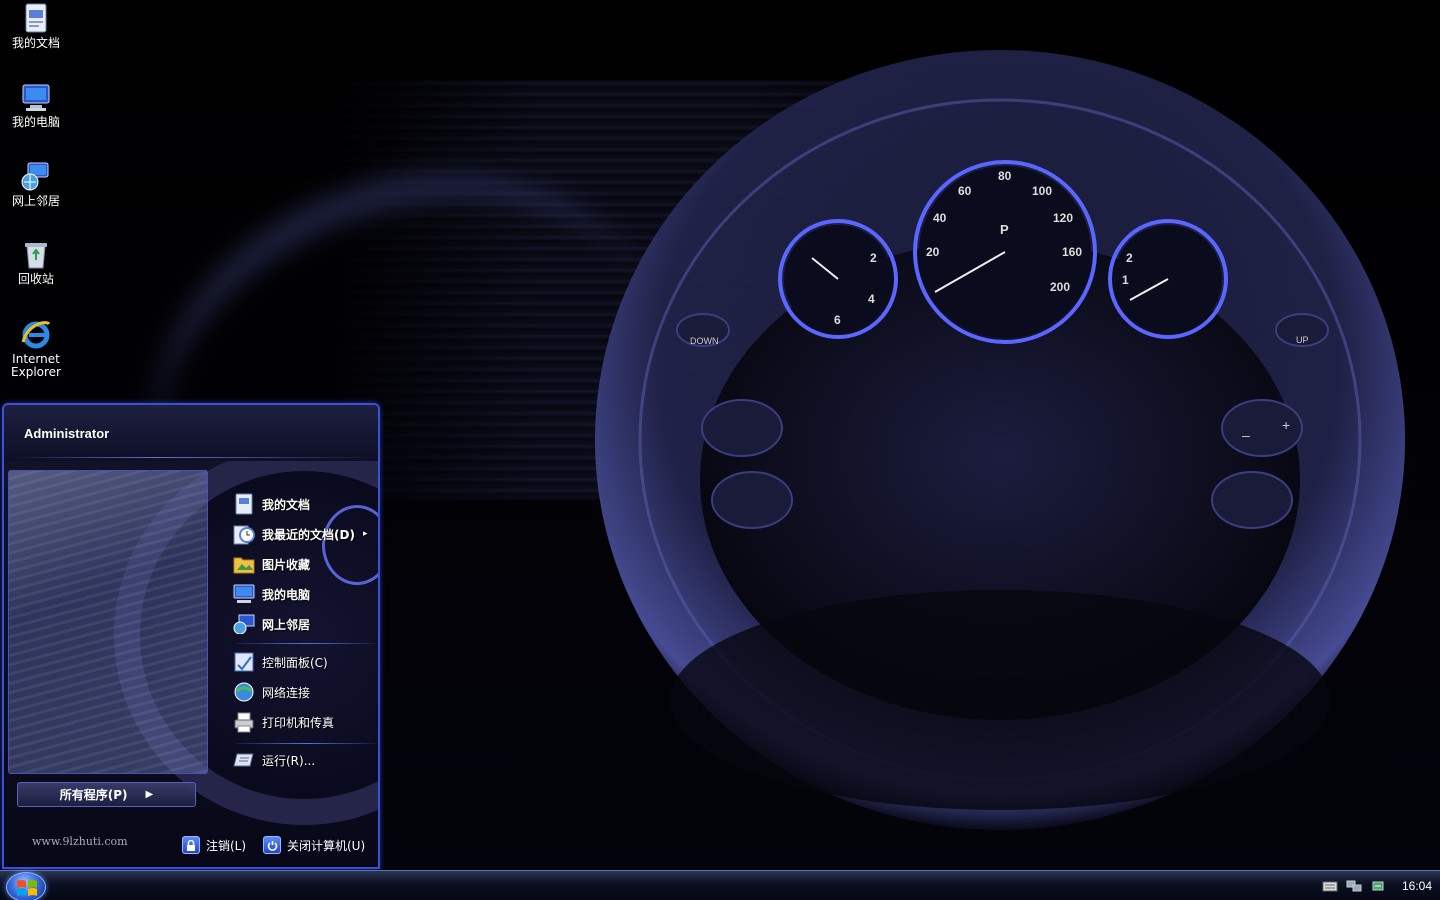 The height and width of the screenshot is (900, 1440). I want to click on logoff-label: 注销(L), so click(226, 845).